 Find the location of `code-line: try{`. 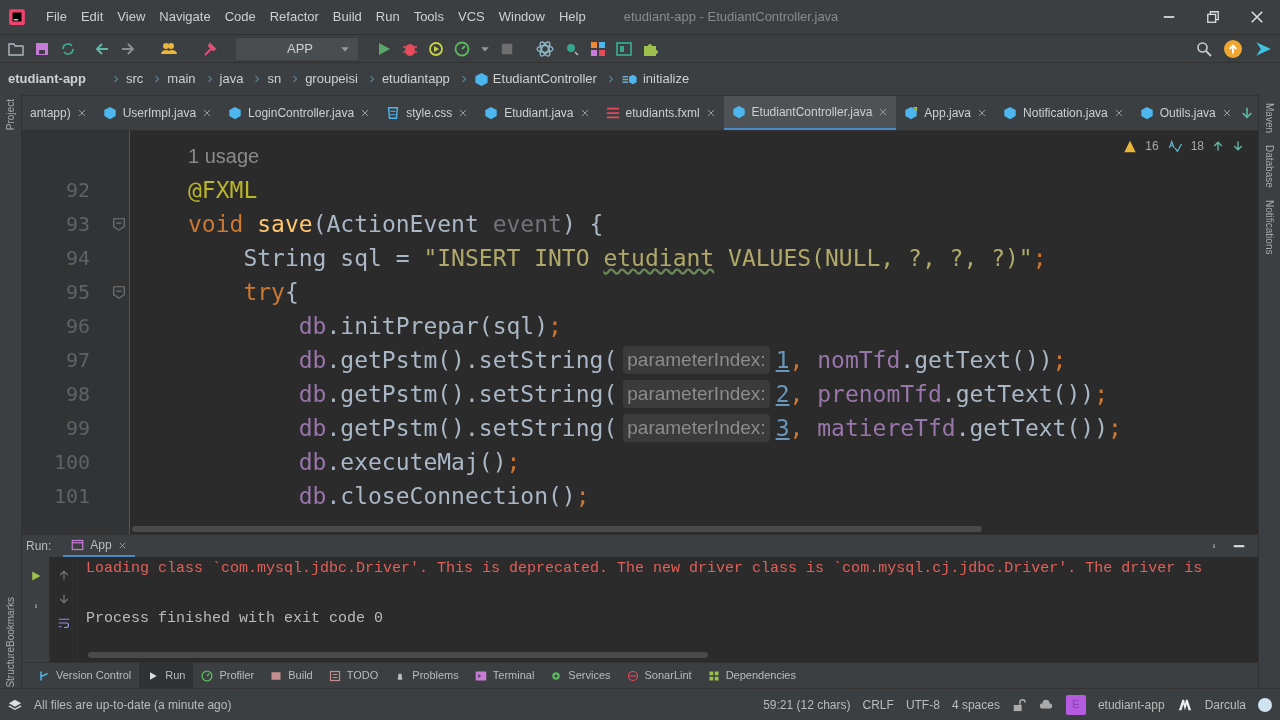

code-line: try{ is located at coordinates (271, 292).